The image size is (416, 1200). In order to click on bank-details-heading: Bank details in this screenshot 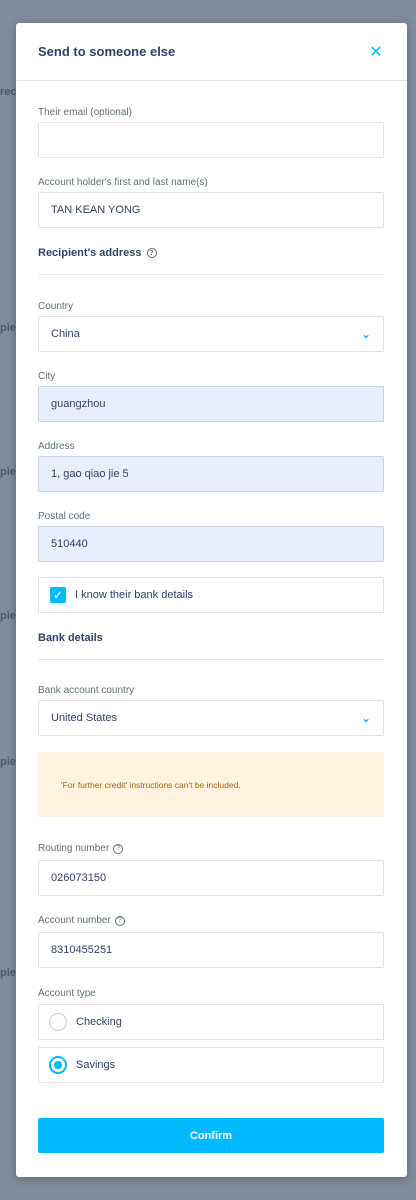, I will do `click(70, 638)`.